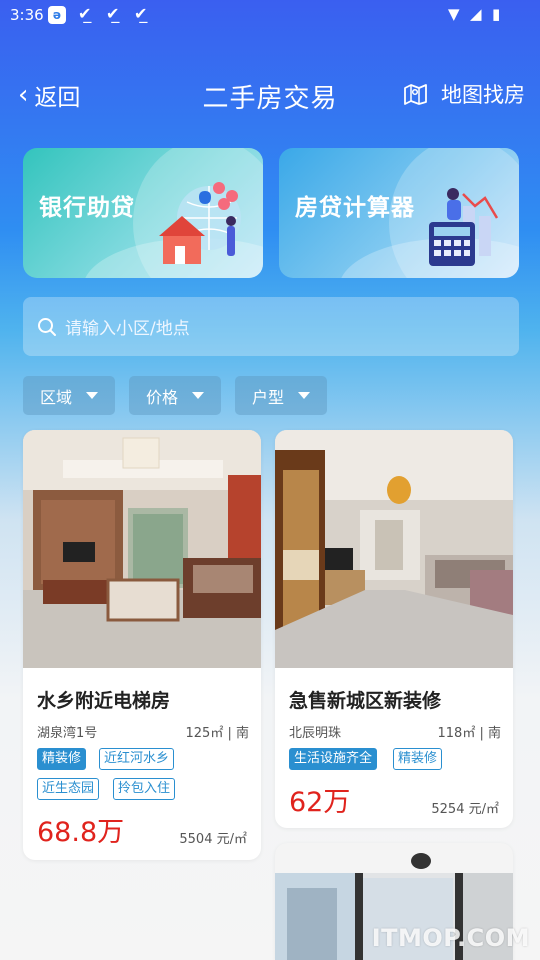  I want to click on watermark: ITMOP.COM, so click(450, 938).